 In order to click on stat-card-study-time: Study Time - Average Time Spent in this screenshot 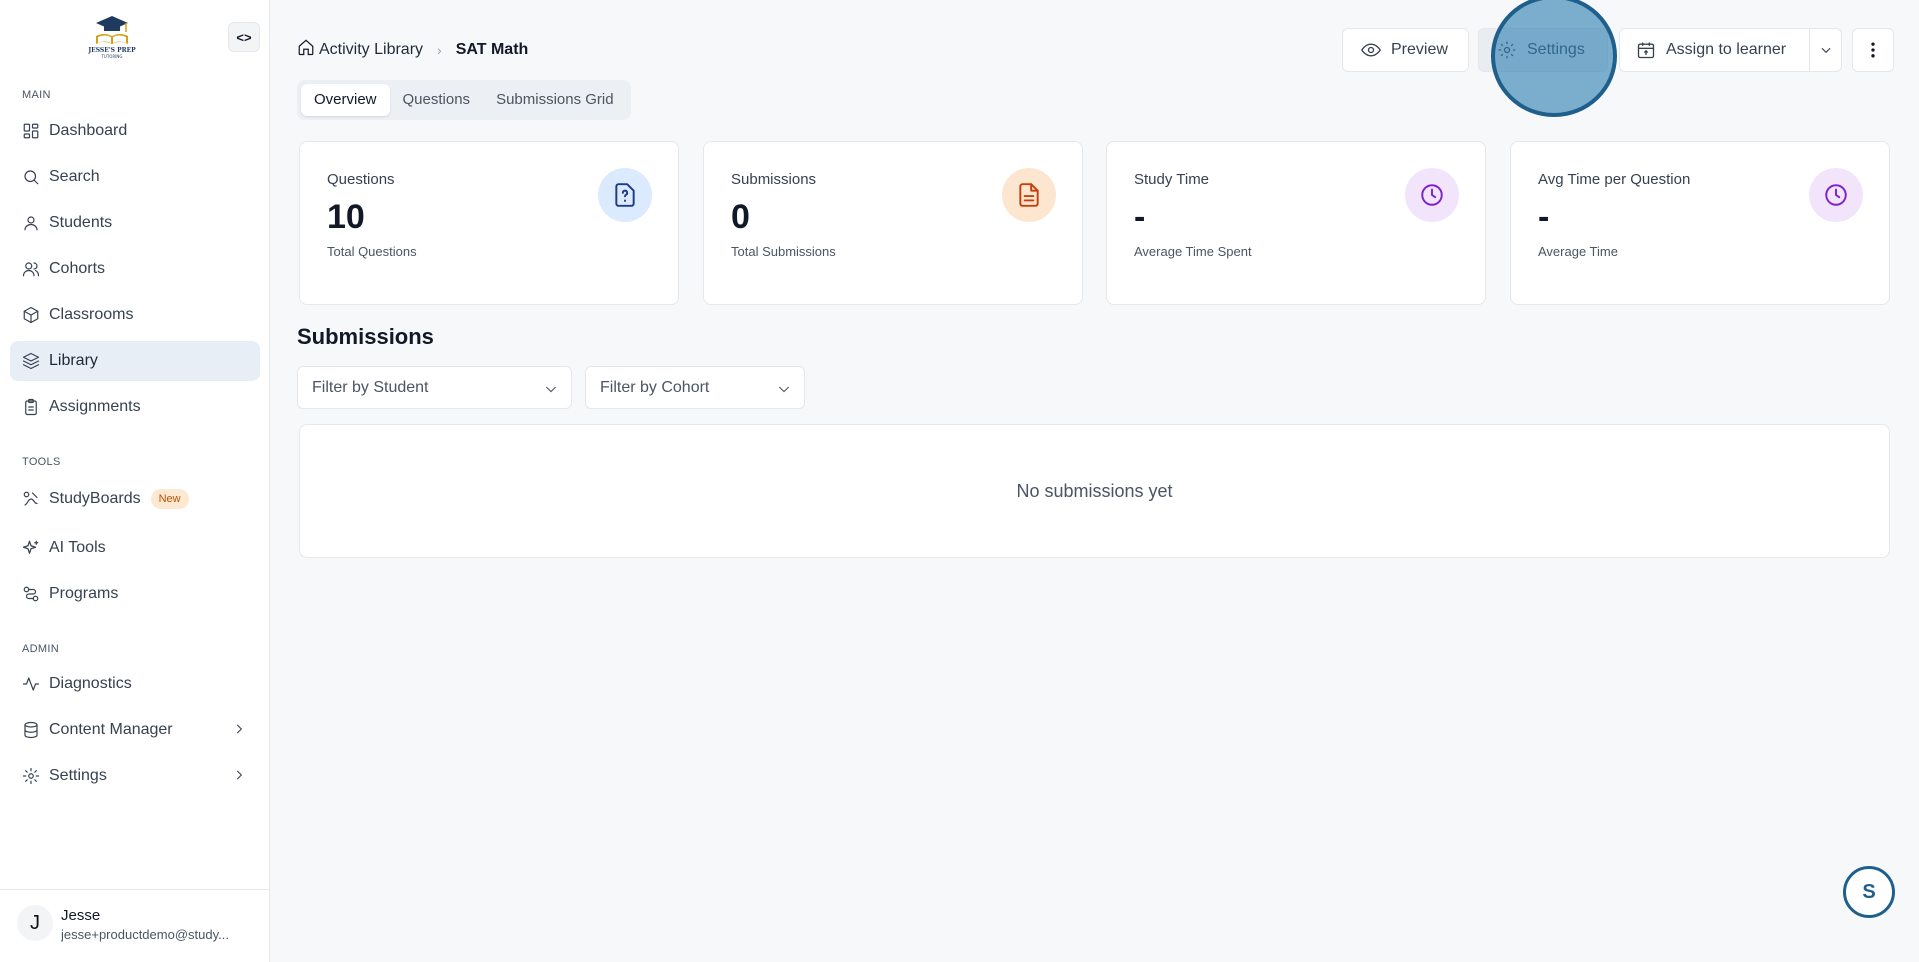, I will do `click(1296, 223)`.